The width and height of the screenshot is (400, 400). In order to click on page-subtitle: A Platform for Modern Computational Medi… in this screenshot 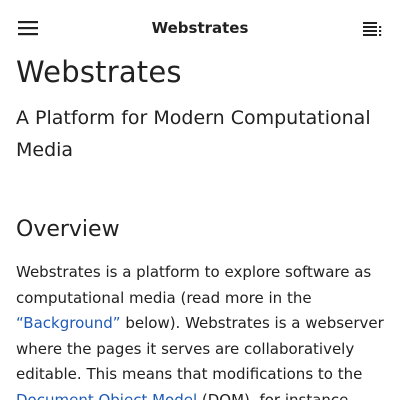, I will do `click(193, 134)`.